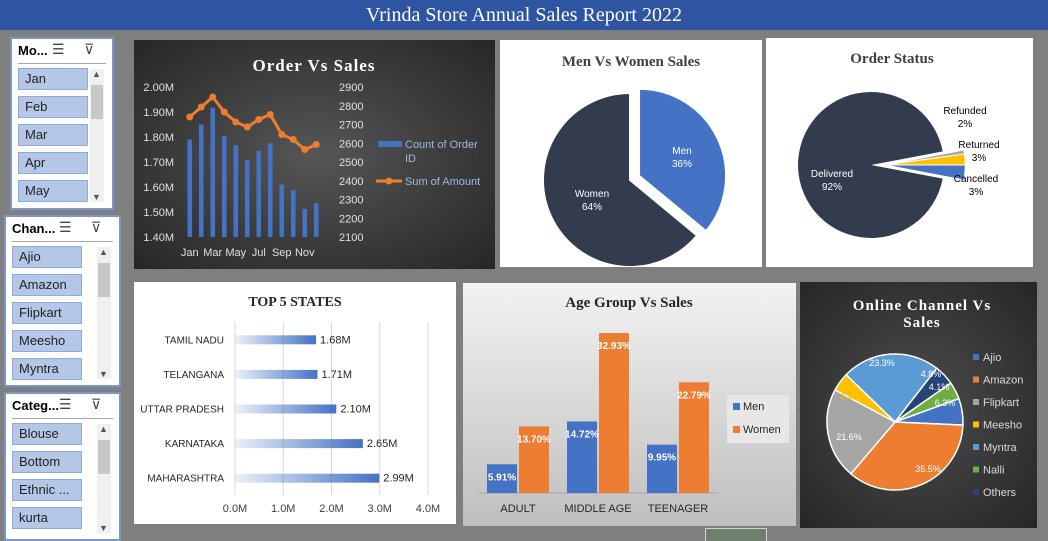 The height and width of the screenshot is (541, 1048). I want to click on left-tick-label: 1.70M, so click(158, 163).